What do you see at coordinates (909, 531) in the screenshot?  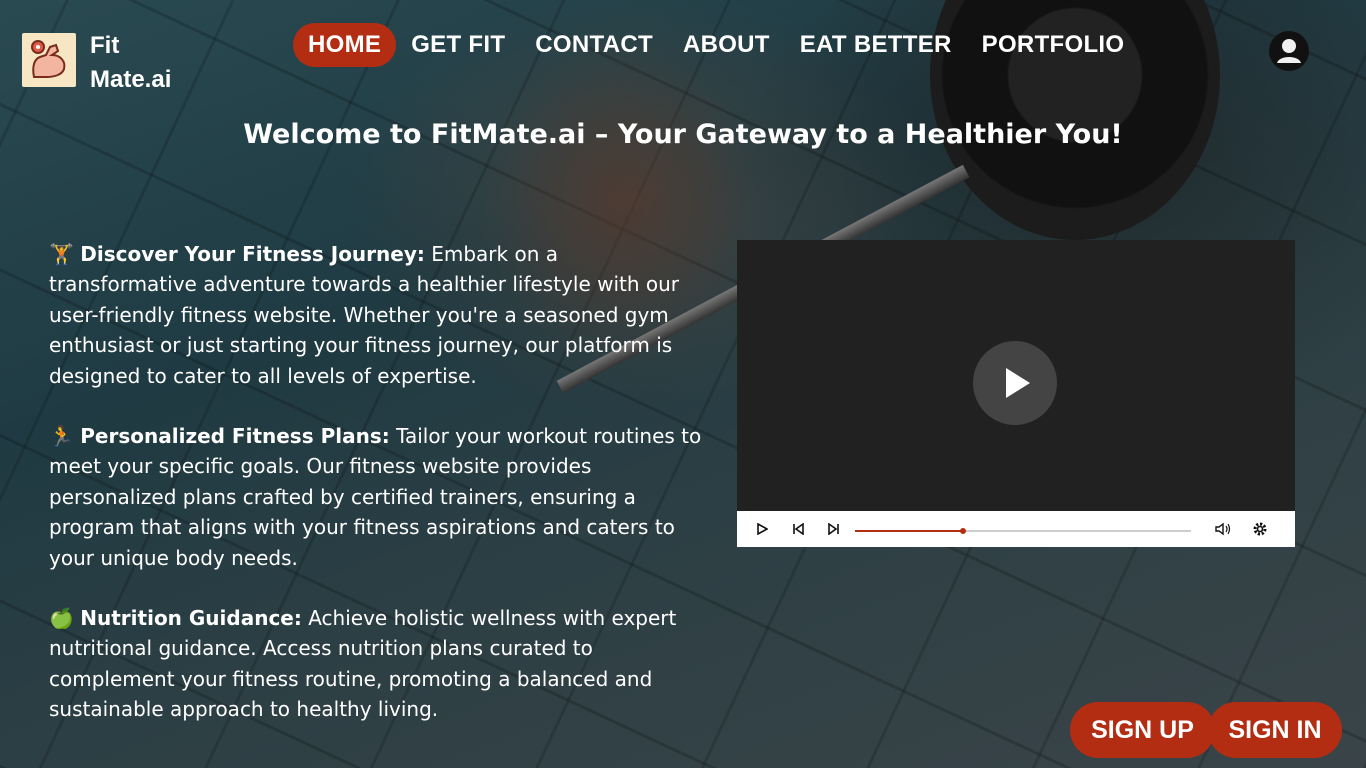 I see `progress-fill` at bounding box center [909, 531].